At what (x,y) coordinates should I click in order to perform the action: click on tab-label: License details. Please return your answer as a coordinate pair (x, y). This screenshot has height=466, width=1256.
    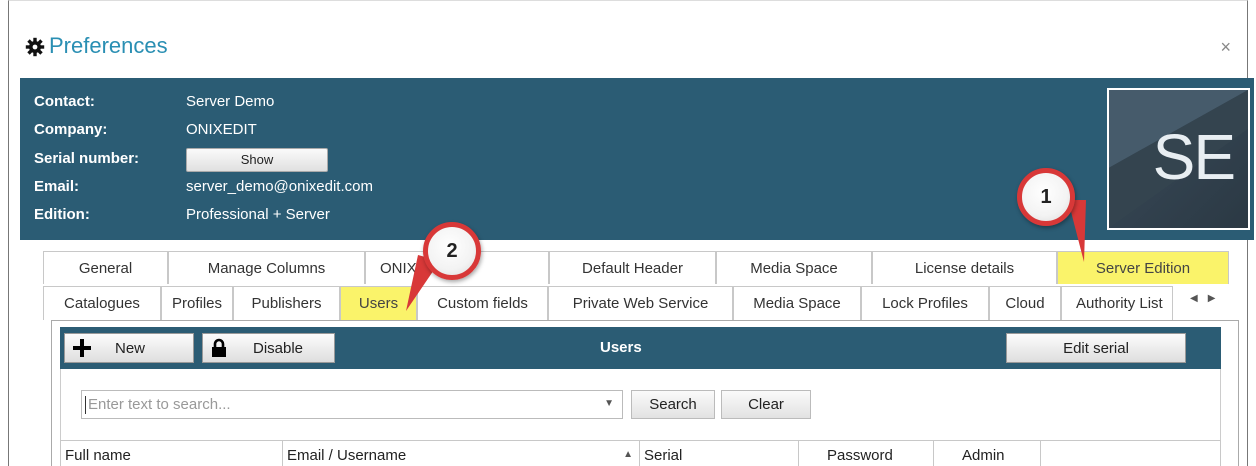
    Looking at the image, I should click on (964, 268).